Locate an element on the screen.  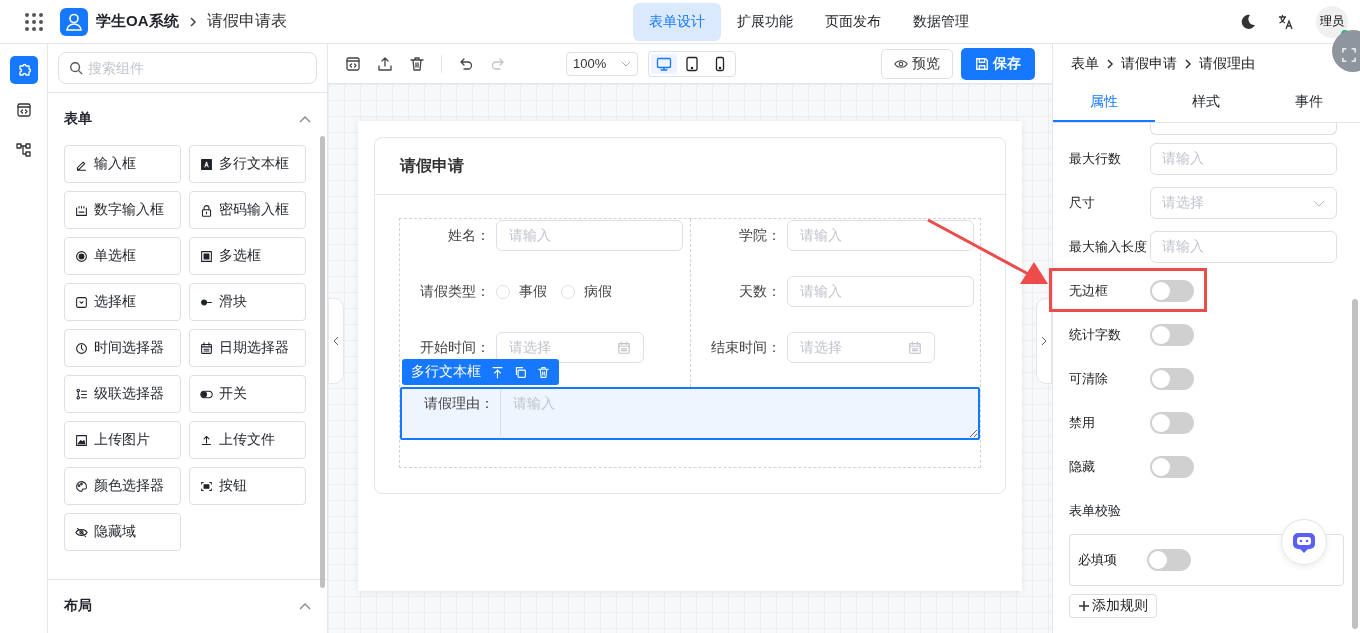
field-label: 请假类型： is located at coordinates (455, 291).